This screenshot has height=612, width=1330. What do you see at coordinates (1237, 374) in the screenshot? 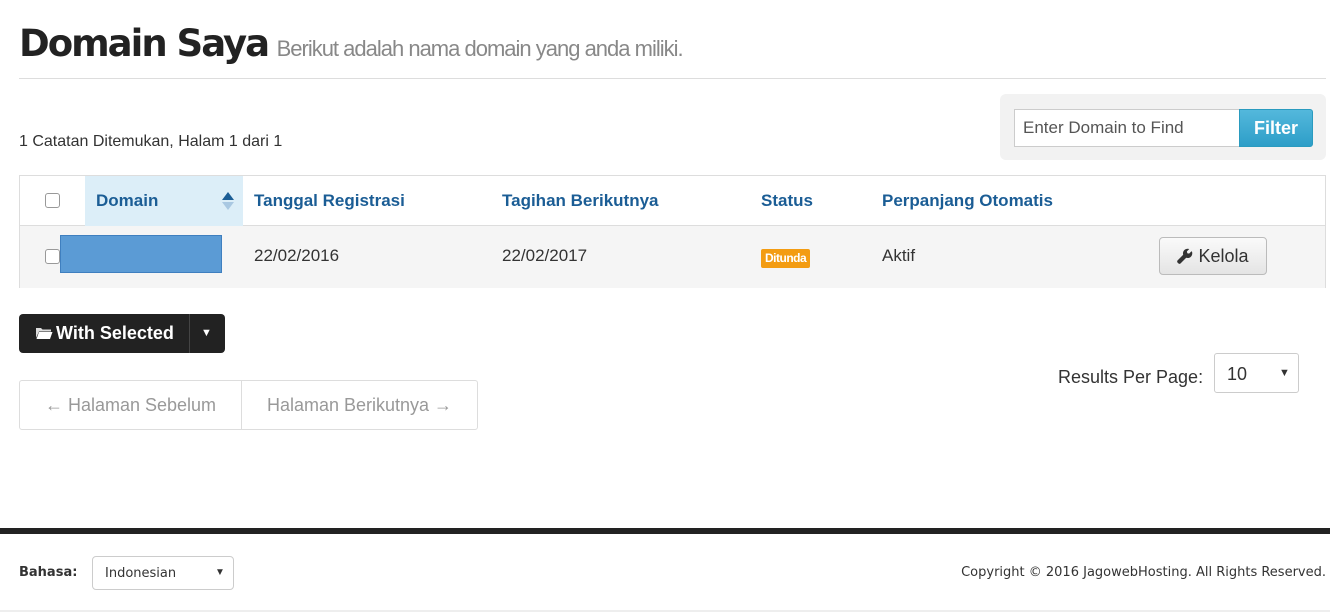
I see `results-per-page-value: 10` at bounding box center [1237, 374].